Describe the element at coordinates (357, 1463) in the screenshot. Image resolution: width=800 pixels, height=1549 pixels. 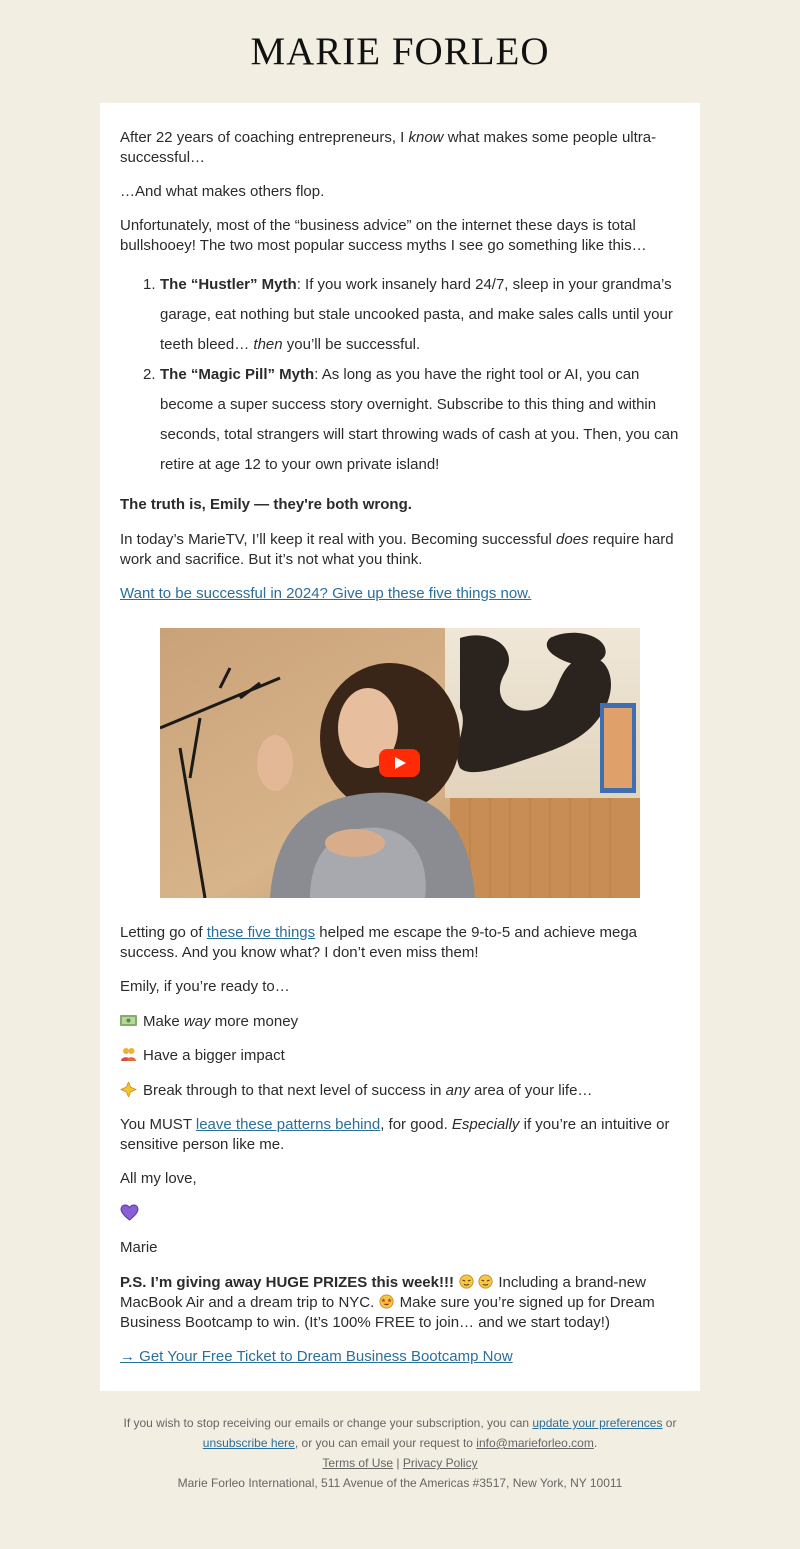
I see `terms-link: Terms of Use` at that location.